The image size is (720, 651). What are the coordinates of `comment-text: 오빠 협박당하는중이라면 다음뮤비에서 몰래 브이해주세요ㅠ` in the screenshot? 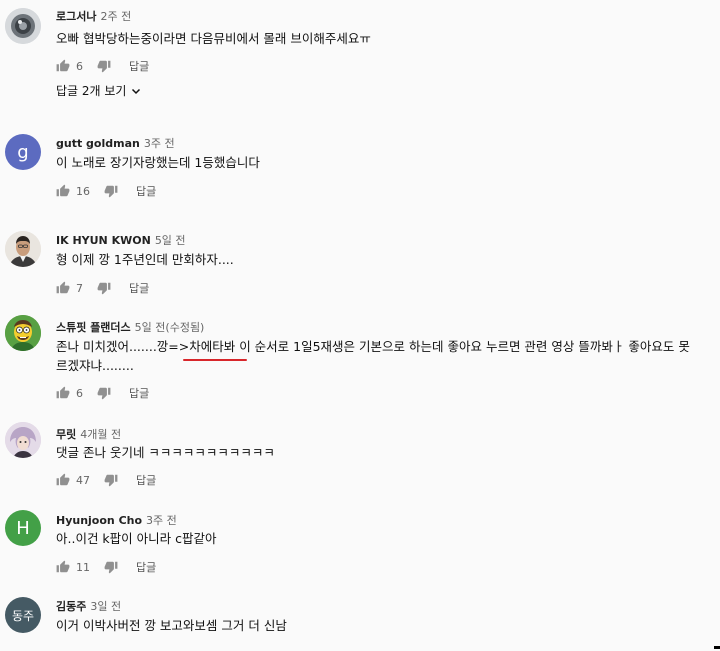 It's located at (213, 38).